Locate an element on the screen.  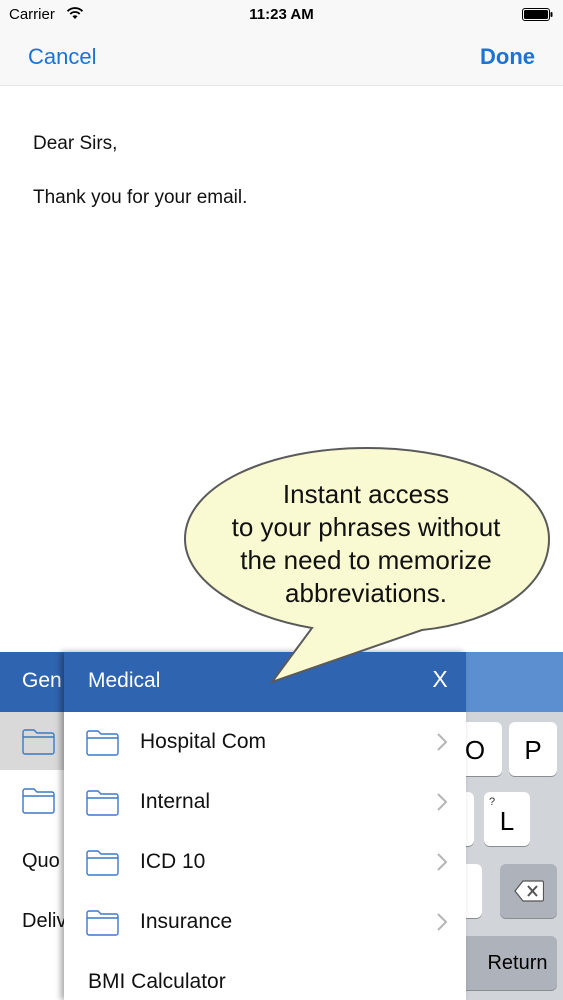
general-panel: Gen Quo Deliv is located at coordinates (32, 826).